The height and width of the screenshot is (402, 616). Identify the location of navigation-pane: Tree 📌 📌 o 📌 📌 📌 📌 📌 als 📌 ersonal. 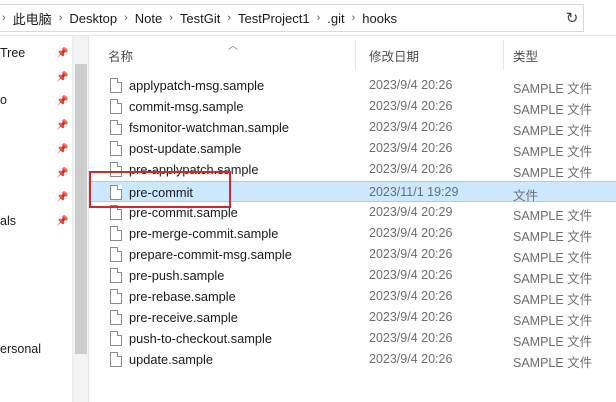
(36, 219).